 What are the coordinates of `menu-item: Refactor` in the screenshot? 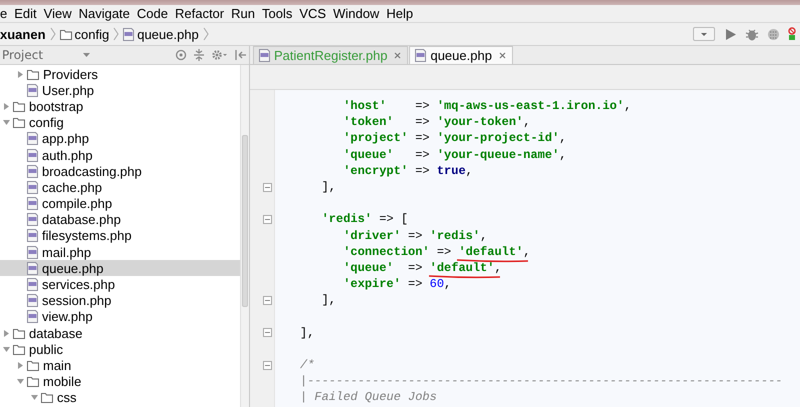 It's located at (199, 14).